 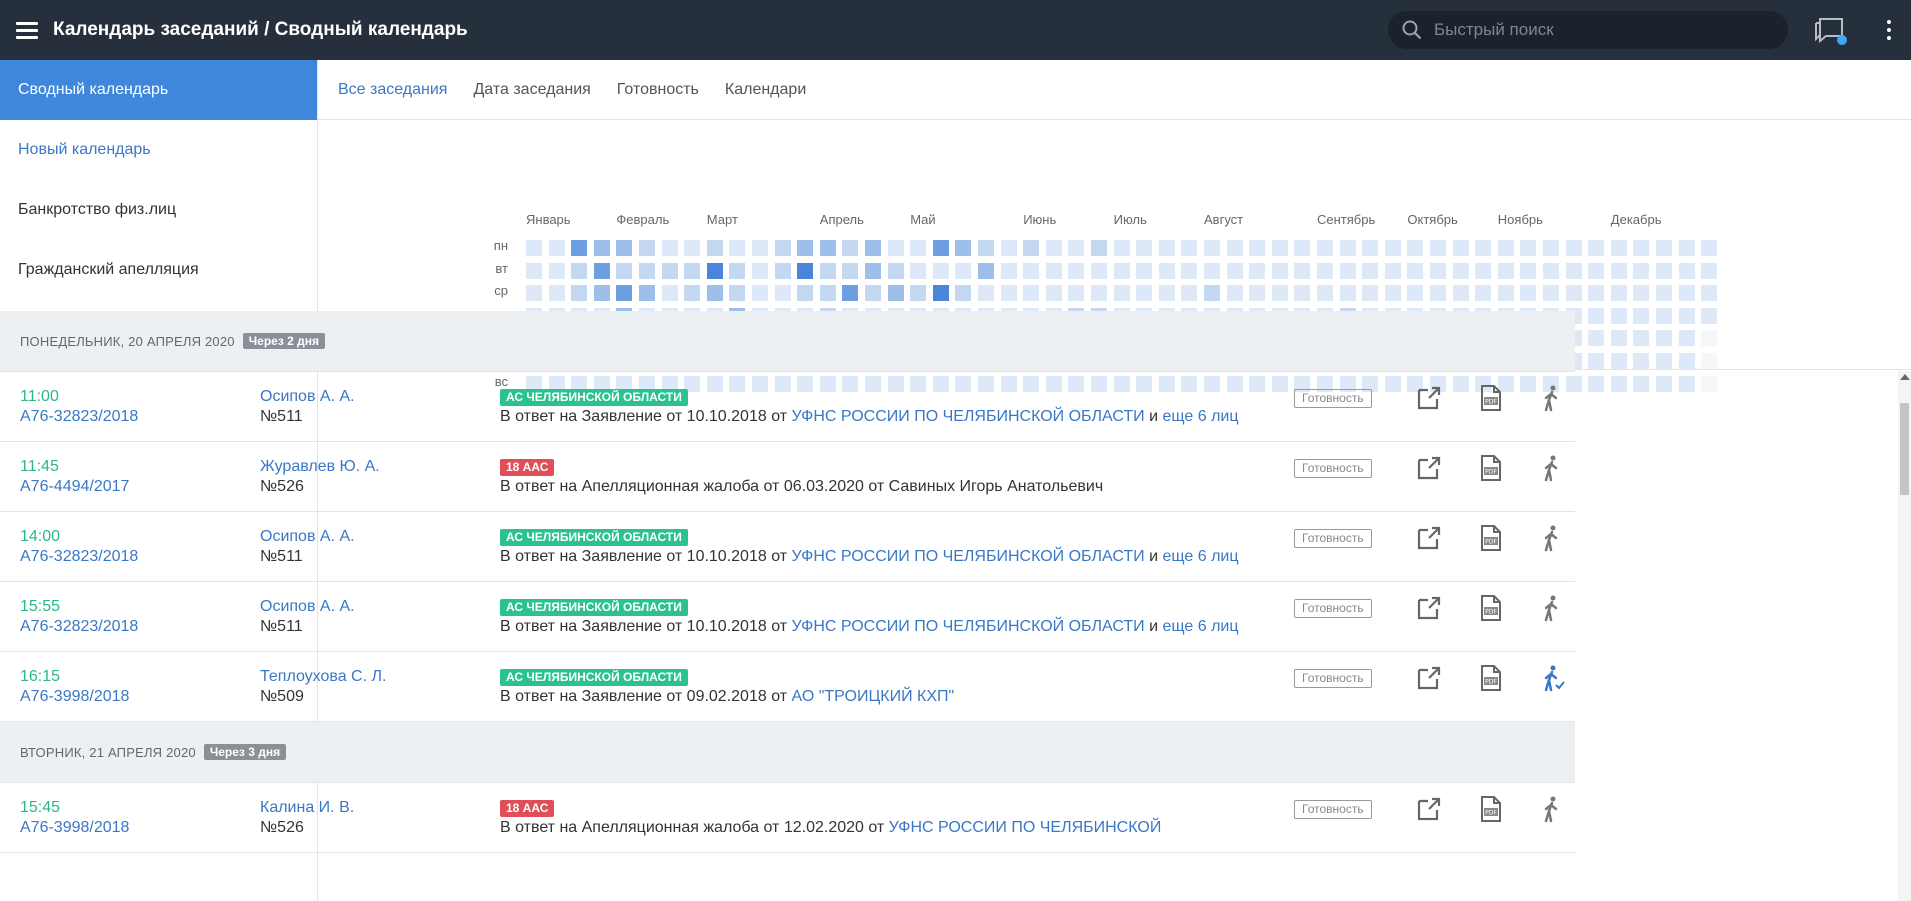 I want to click on attendance-confirmed-icon, so click(x=1551, y=678).